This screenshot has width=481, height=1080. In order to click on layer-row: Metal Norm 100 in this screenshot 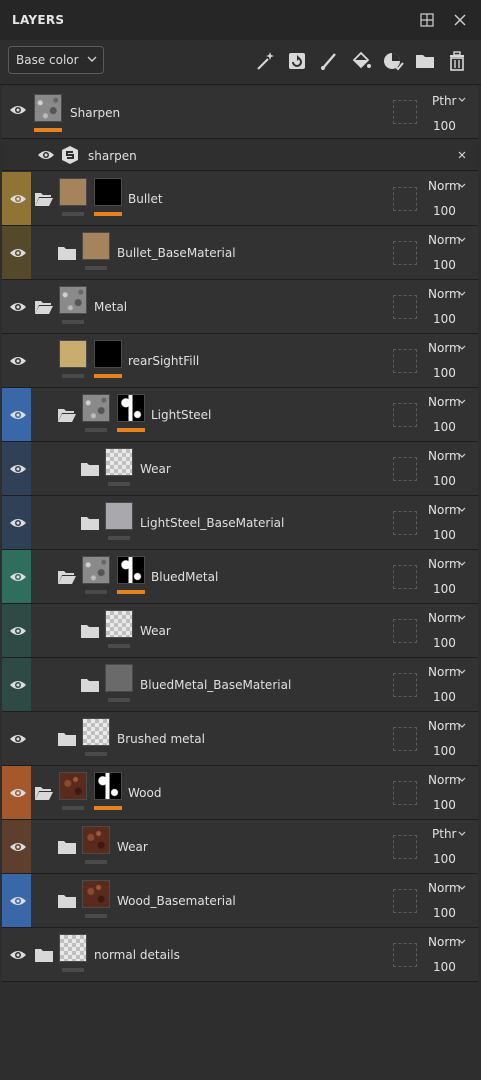, I will do `click(240, 307)`.